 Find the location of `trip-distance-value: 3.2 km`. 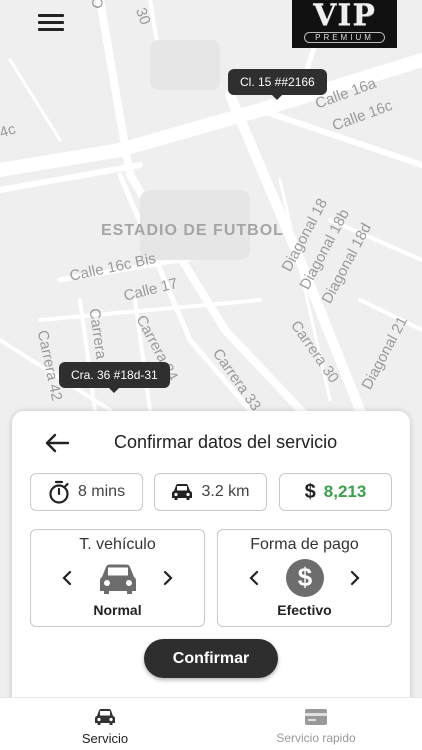

trip-distance-value: 3.2 km is located at coordinates (225, 491).